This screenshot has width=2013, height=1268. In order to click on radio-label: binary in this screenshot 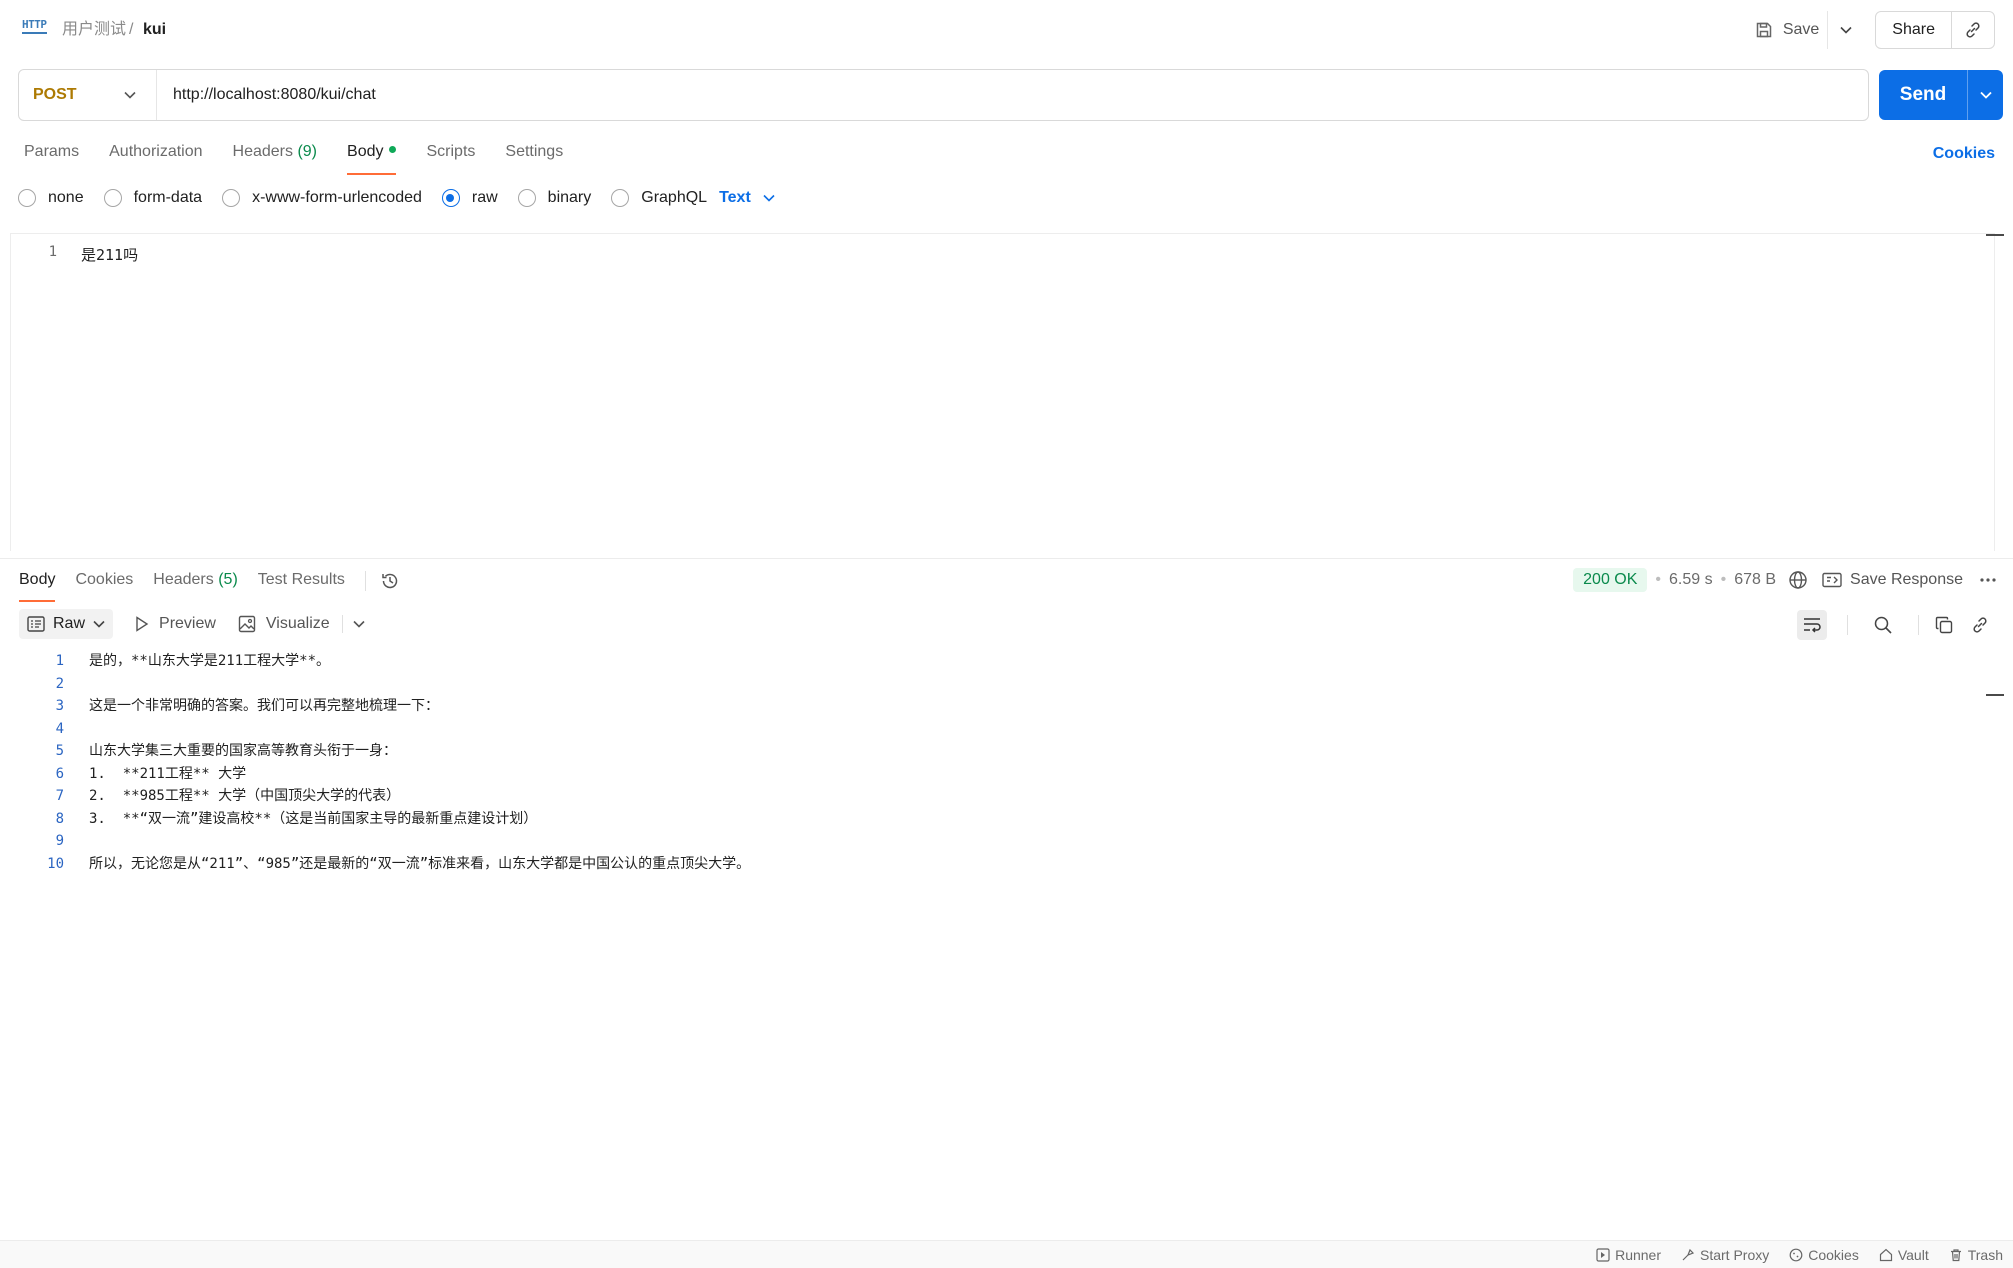, I will do `click(569, 197)`.